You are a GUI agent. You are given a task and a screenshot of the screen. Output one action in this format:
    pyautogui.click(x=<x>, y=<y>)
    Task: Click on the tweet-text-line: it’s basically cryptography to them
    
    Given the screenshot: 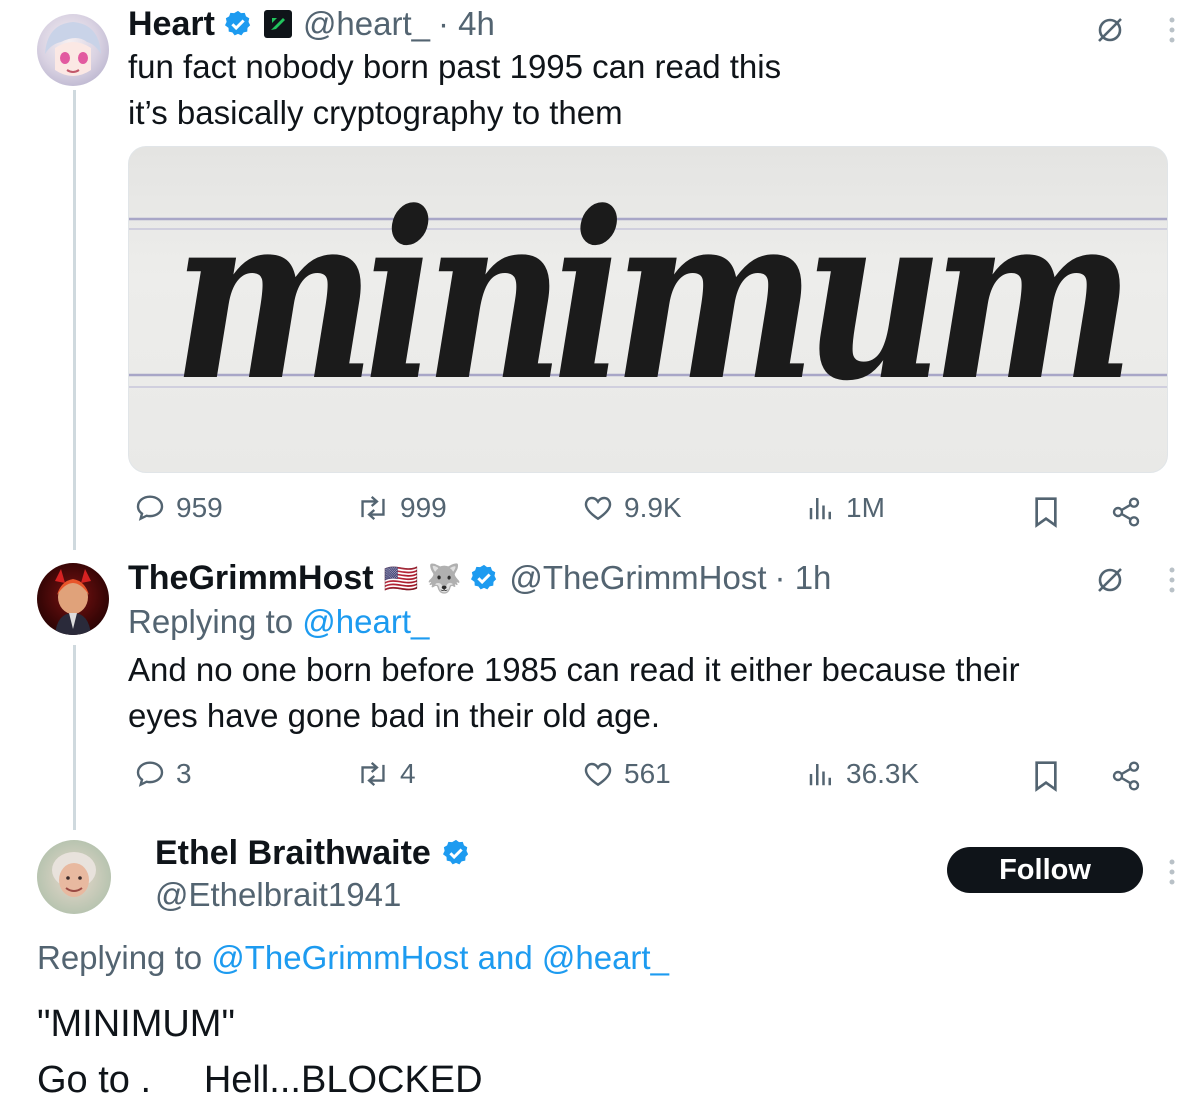 What is the action you would take?
    pyautogui.click(x=375, y=112)
    